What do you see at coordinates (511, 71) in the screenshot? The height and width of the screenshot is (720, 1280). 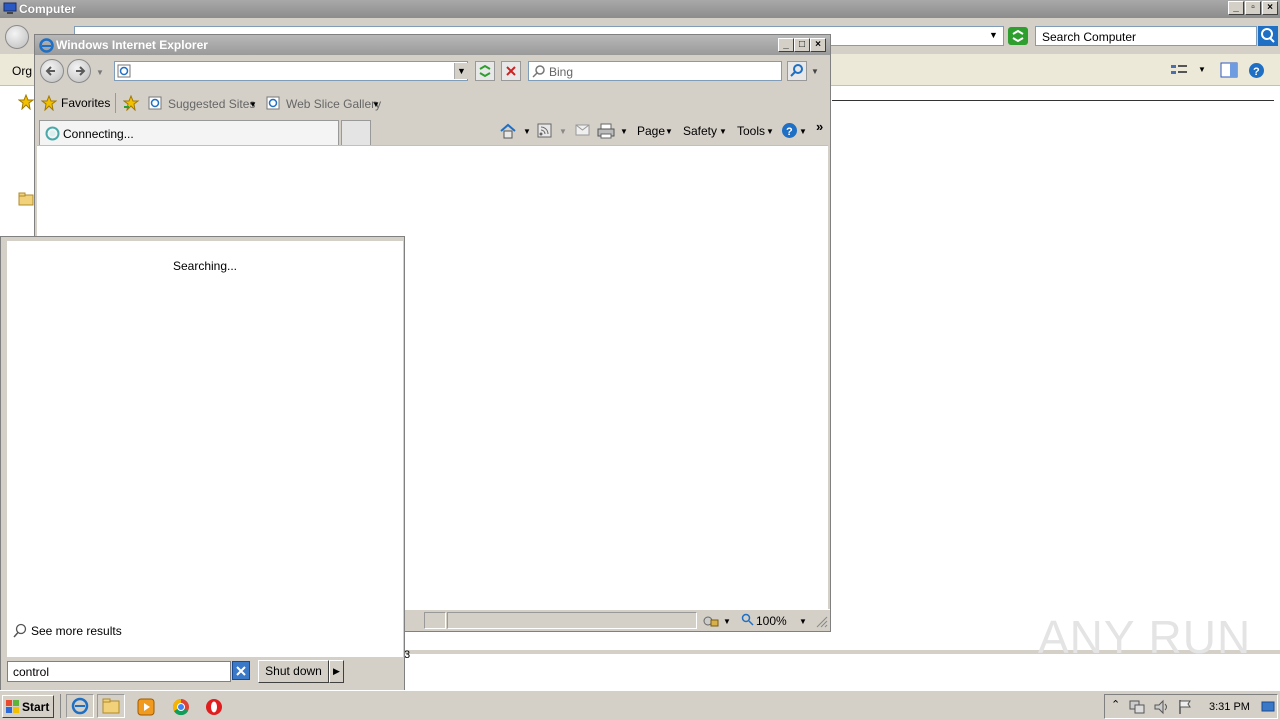 I see `stop-icon` at bounding box center [511, 71].